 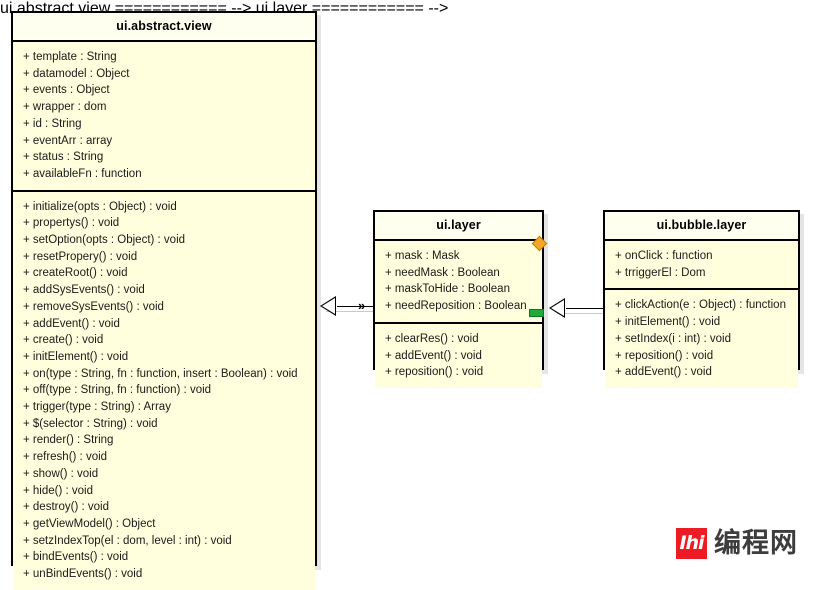 I want to click on method-row: + destroy() : void, so click(x=66, y=507).